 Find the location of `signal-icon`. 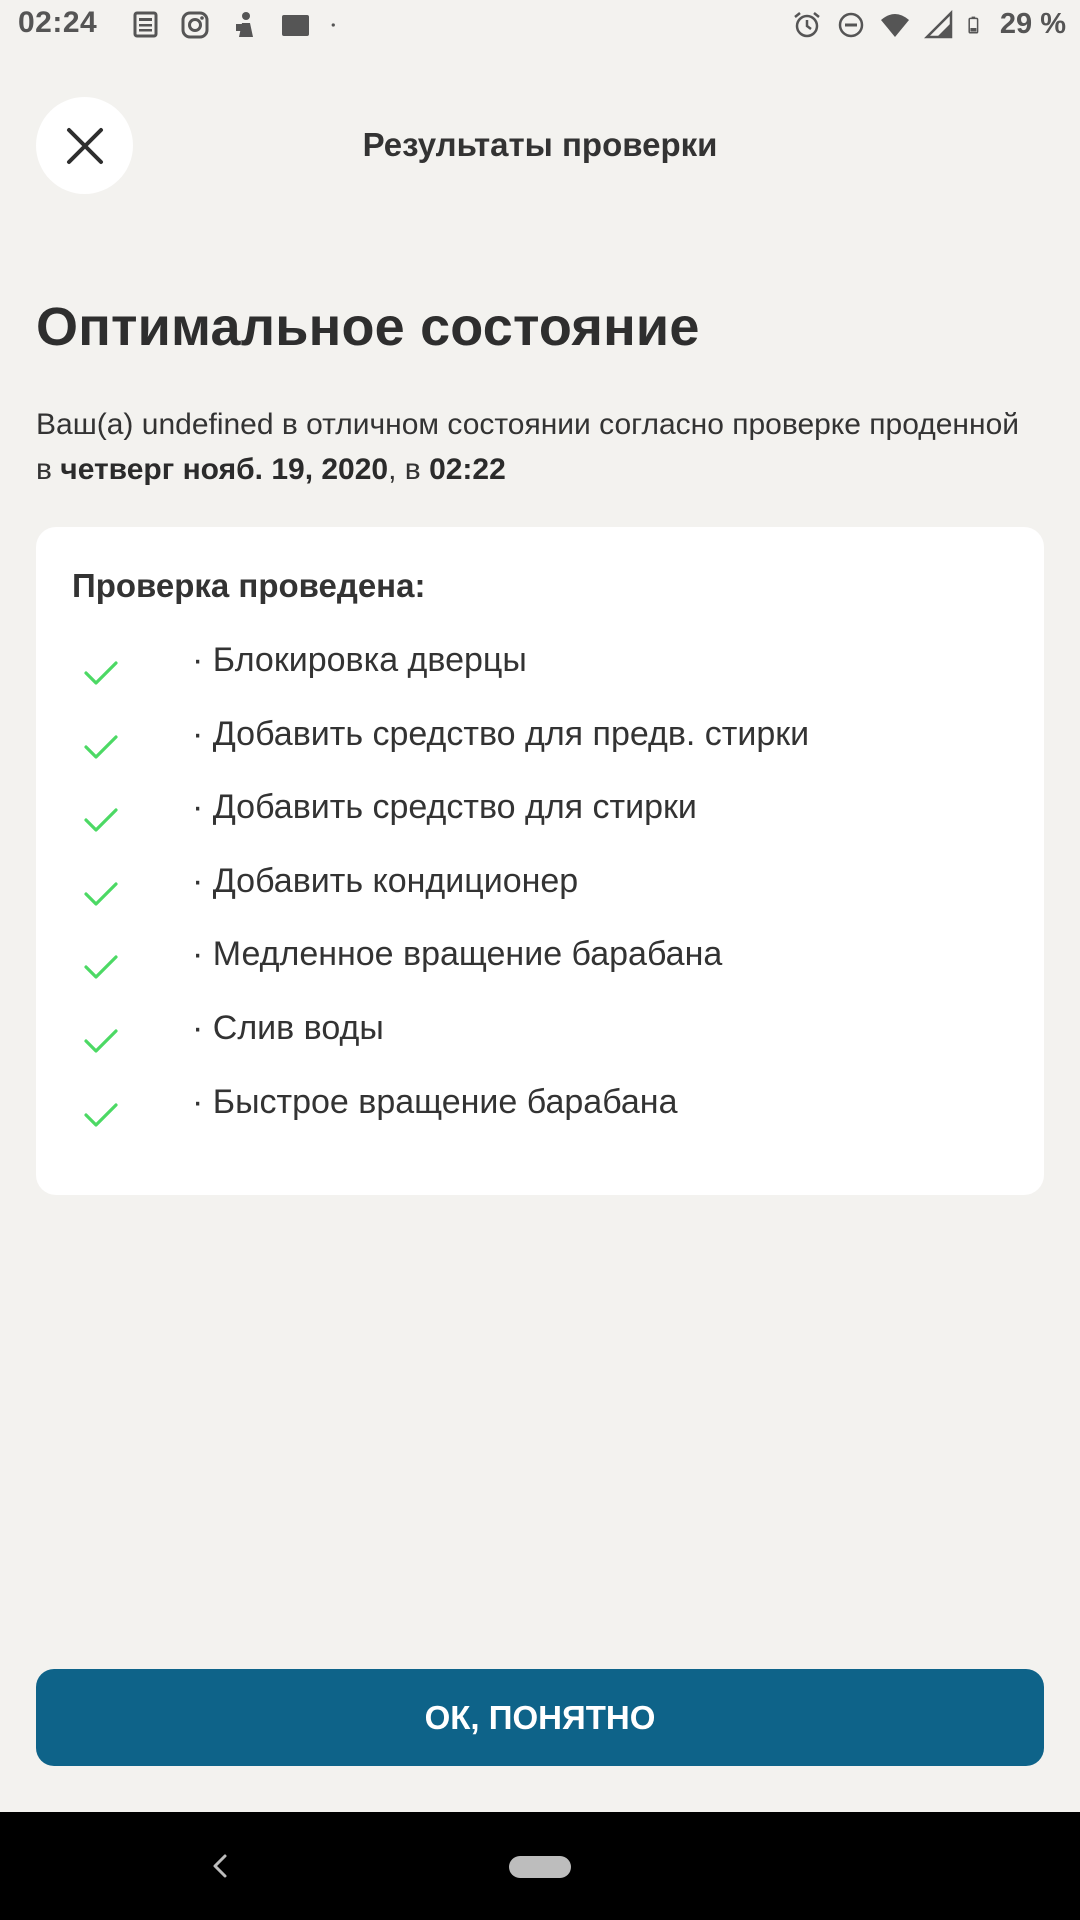

signal-icon is located at coordinates (938, 23).